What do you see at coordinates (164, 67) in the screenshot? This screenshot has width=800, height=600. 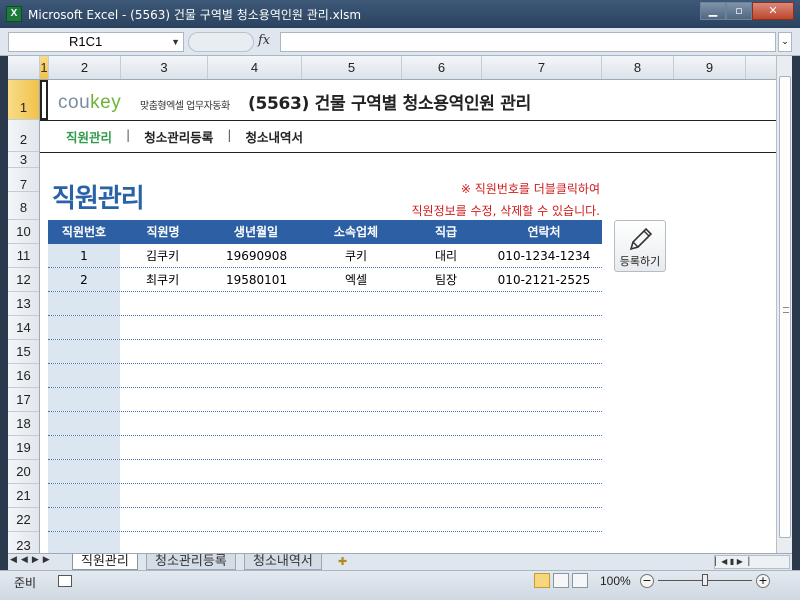 I see `column-header: 3` at bounding box center [164, 67].